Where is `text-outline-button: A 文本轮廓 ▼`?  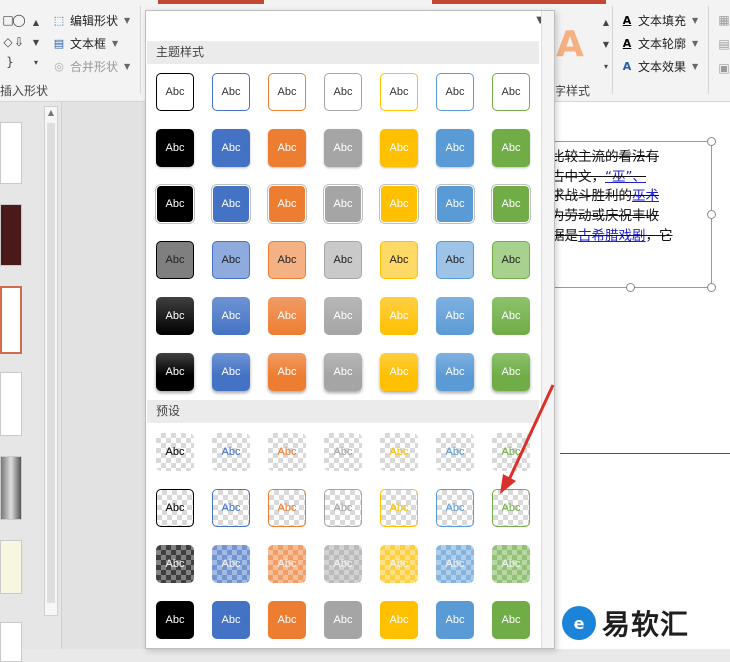
text-outline-button: A 文本轮廓 ▼ is located at coordinates (659, 43).